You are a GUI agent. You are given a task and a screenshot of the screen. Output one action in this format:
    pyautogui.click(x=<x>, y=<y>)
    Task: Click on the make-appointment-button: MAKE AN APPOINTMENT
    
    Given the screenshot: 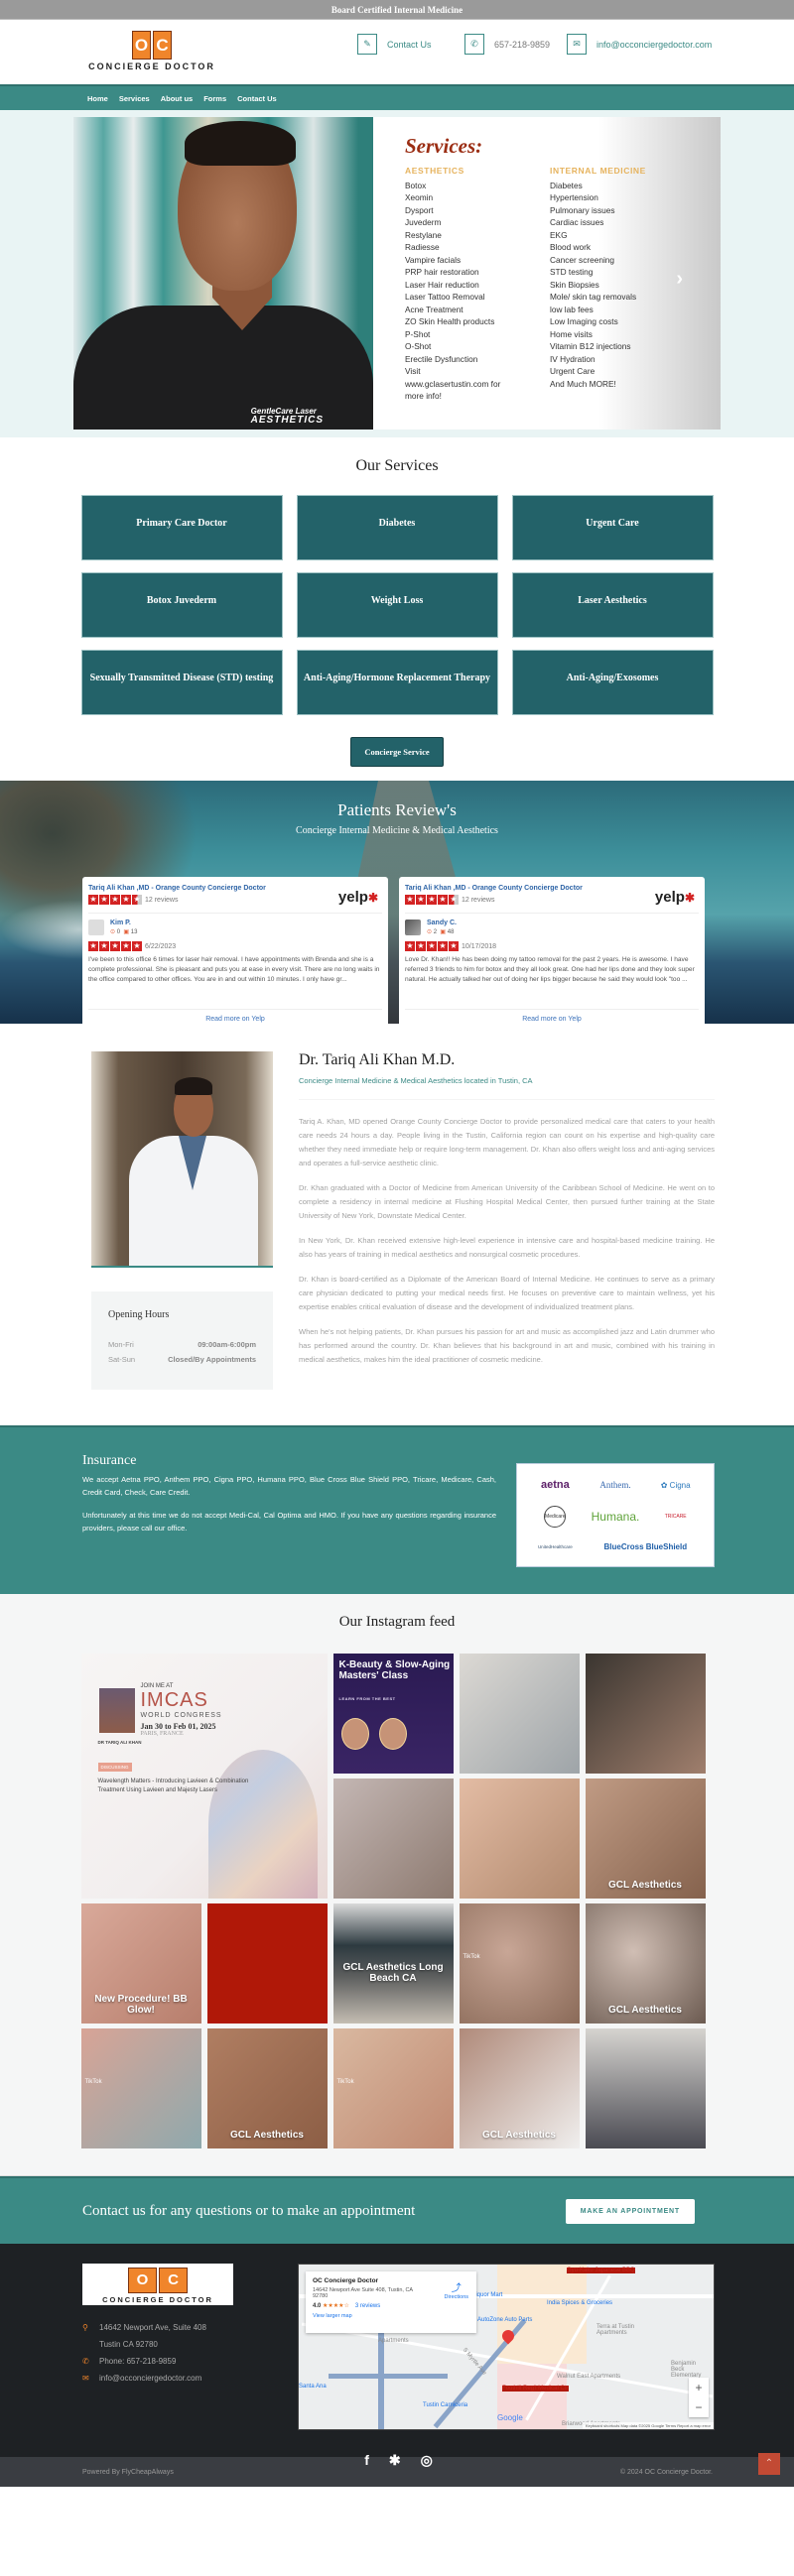 What is the action you would take?
    pyautogui.click(x=630, y=2211)
    